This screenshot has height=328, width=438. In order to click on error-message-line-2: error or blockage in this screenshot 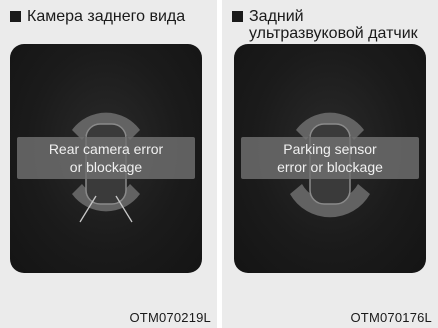, I will do `click(330, 167)`.